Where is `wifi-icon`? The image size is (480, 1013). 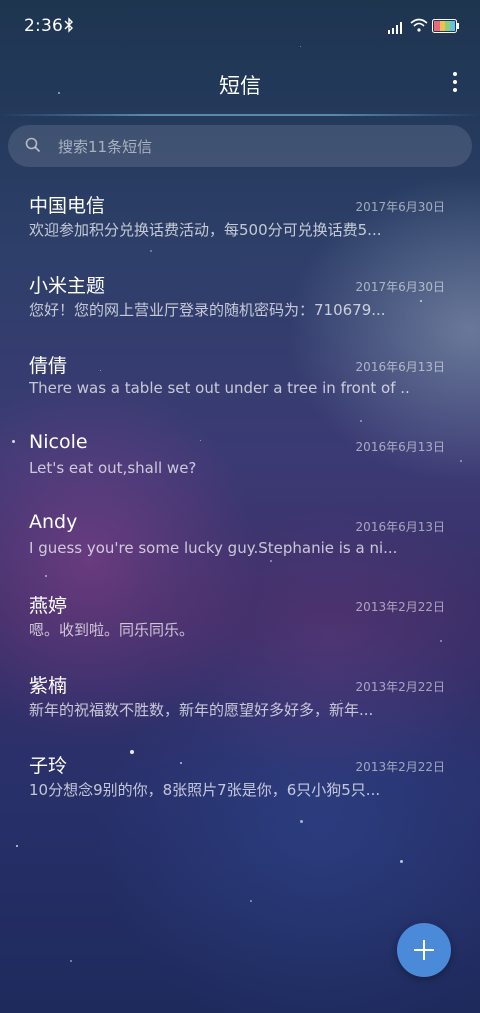
wifi-icon is located at coordinates (419, 26).